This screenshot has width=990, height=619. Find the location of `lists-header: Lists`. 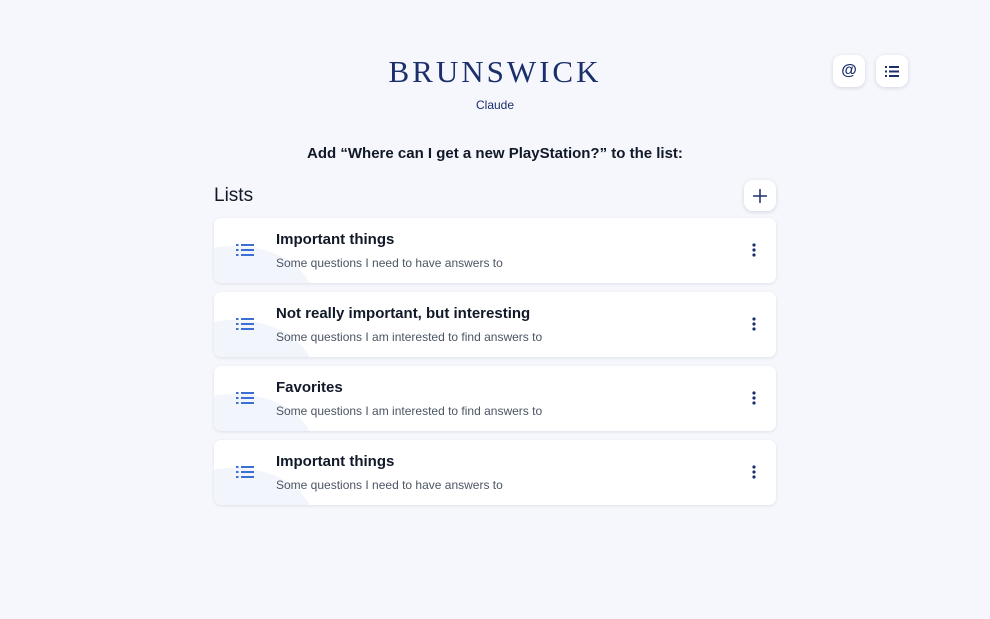

lists-header: Lists is located at coordinates (495, 195).